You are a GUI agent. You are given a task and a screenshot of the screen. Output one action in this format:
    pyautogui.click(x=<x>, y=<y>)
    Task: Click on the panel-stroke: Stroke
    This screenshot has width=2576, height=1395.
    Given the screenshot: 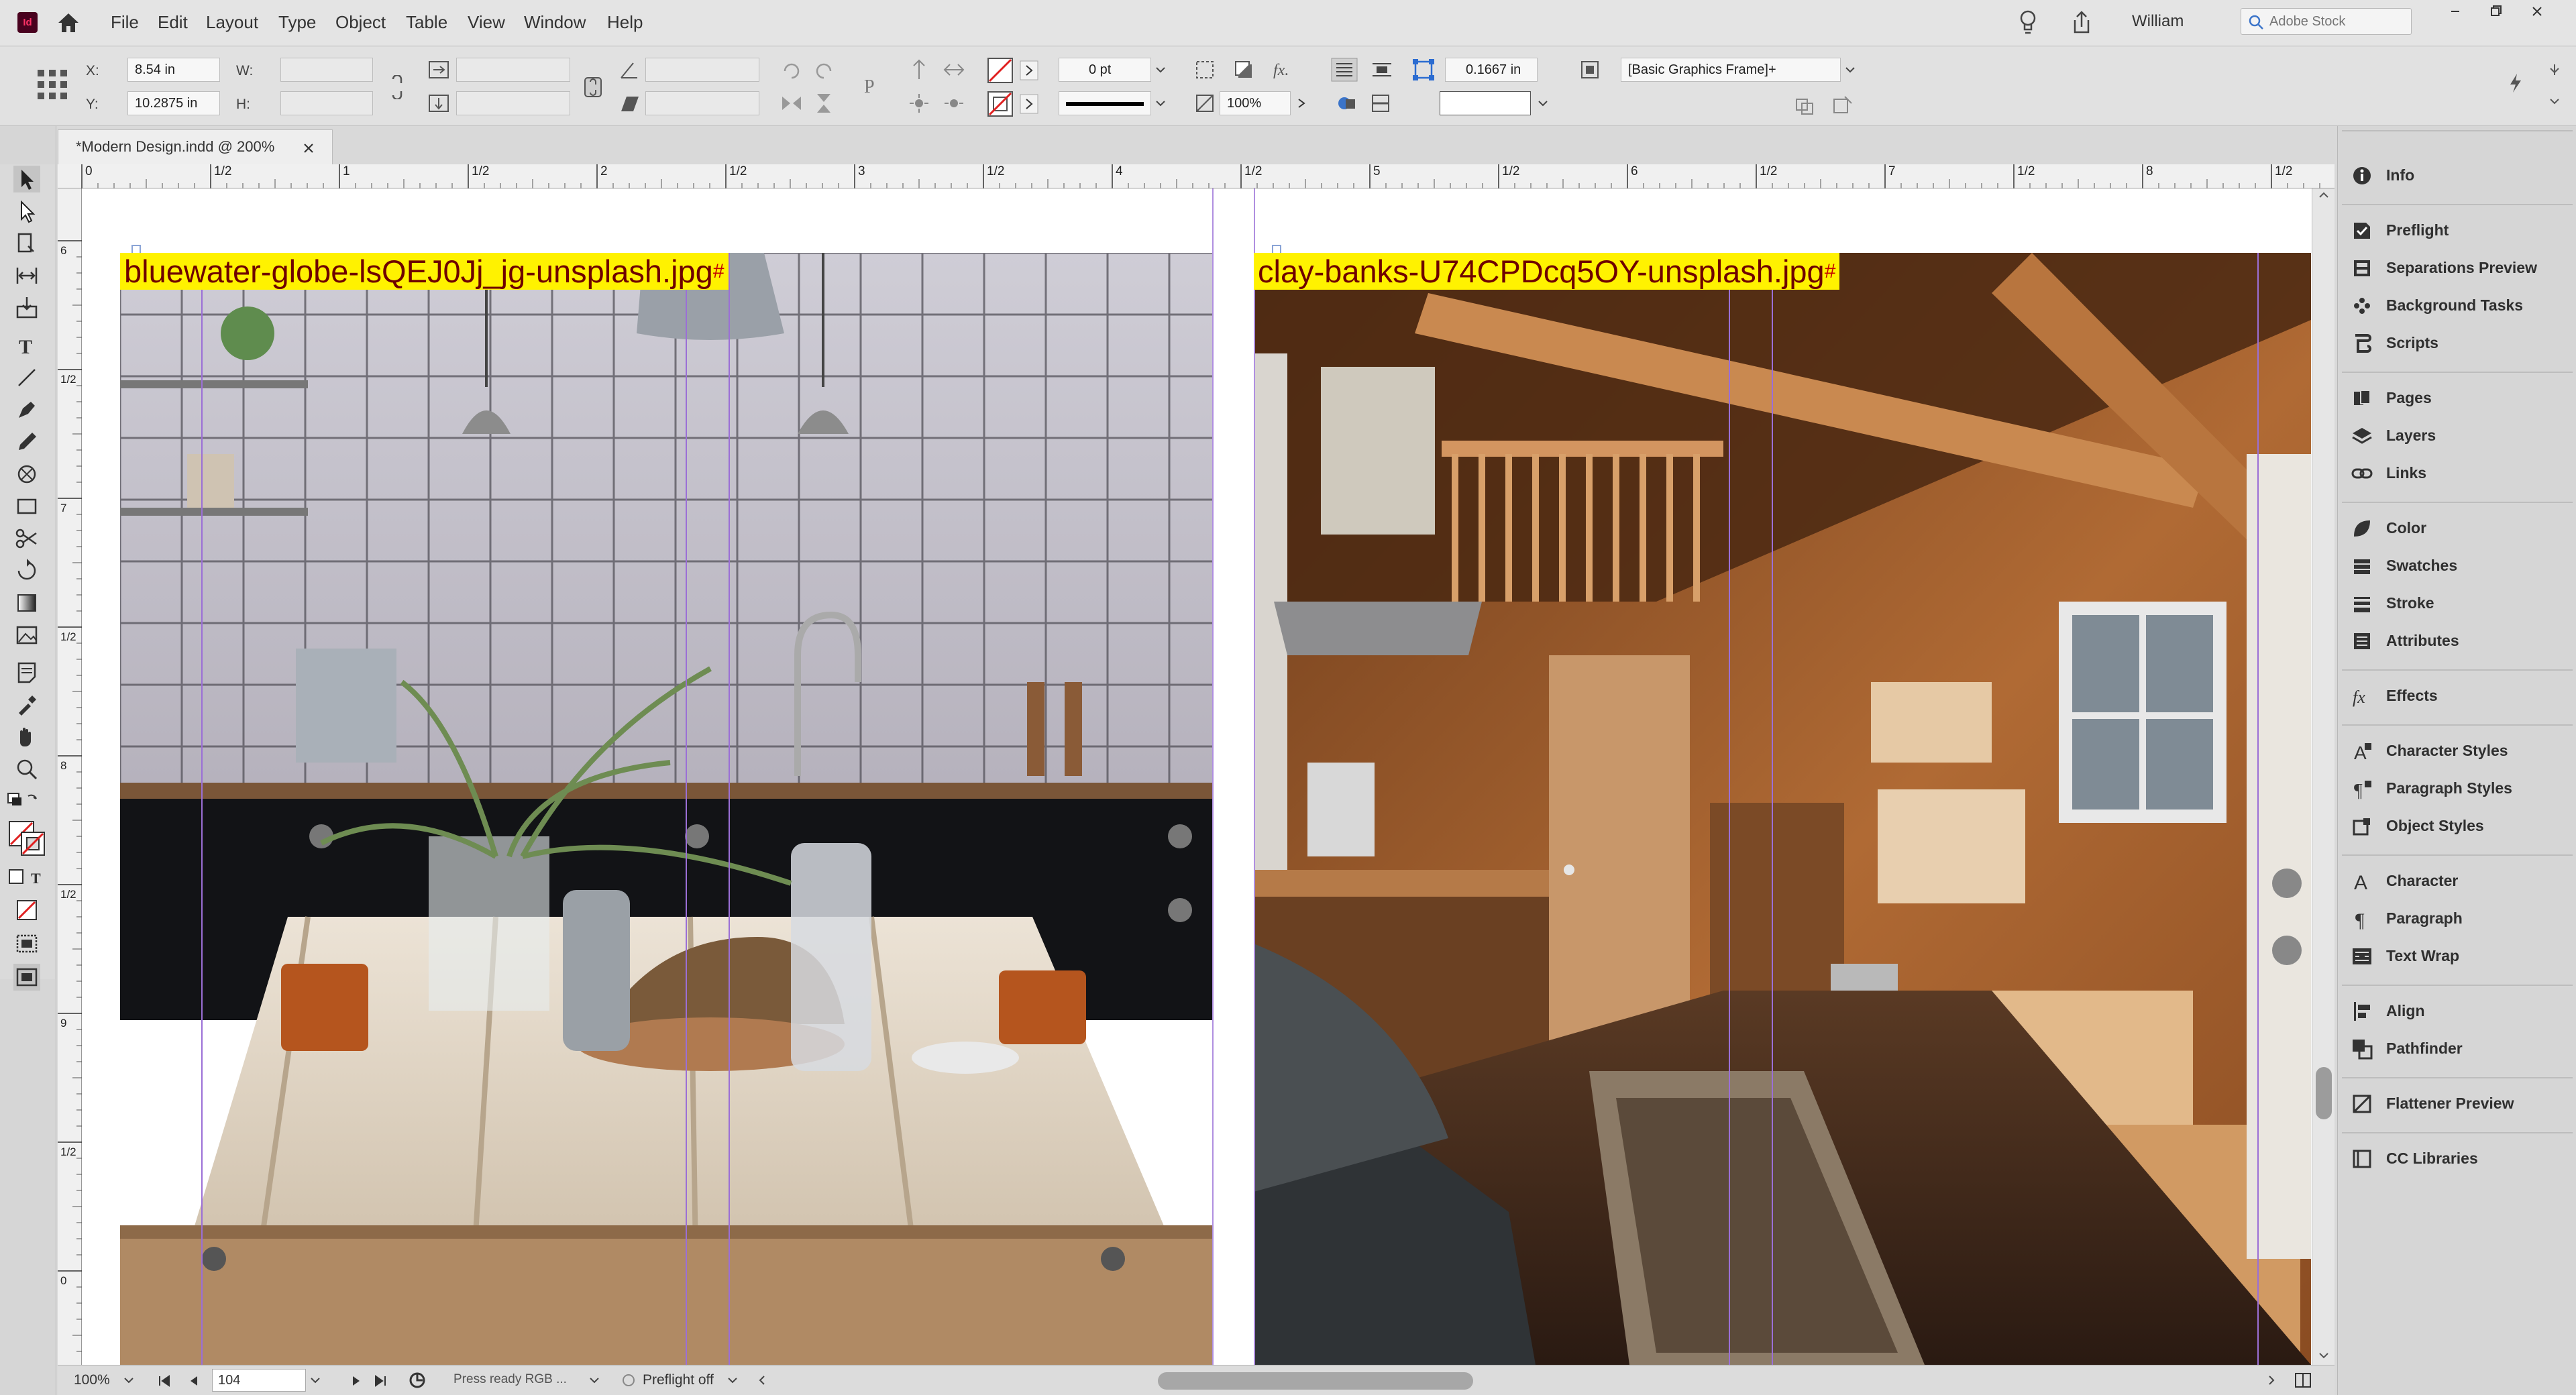 What is the action you would take?
    pyautogui.click(x=2458, y=603)
    